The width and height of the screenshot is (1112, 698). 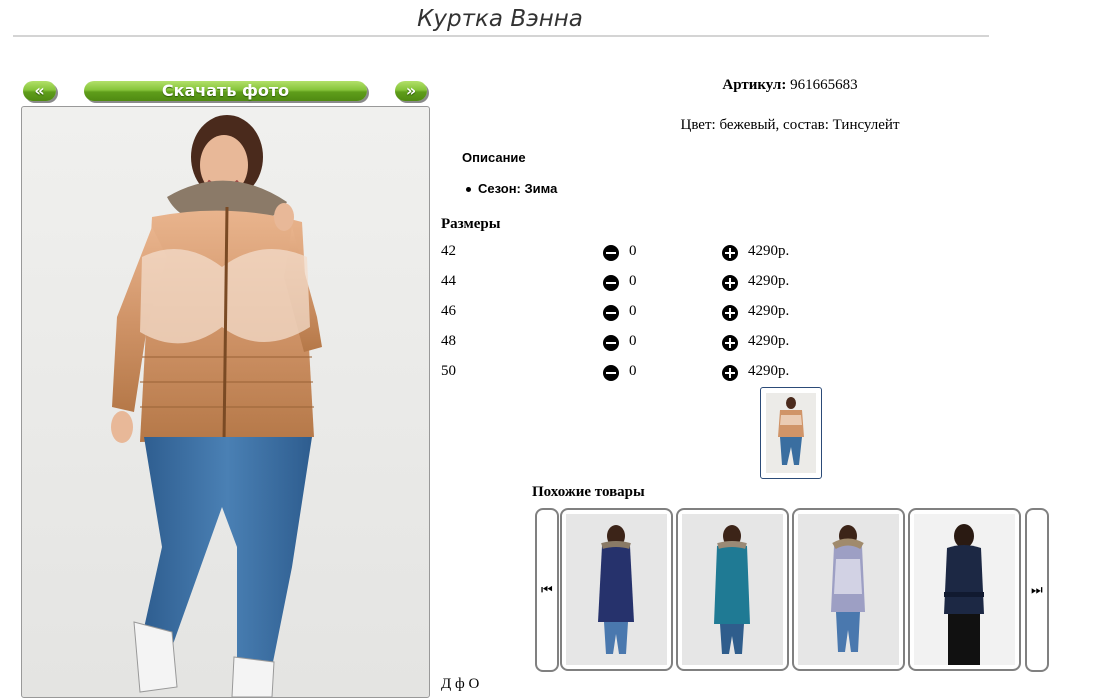 What do you see at coordinates (448, 371) in the screenshot?
I see `size-label: 50` at bounding box center [448, 371].